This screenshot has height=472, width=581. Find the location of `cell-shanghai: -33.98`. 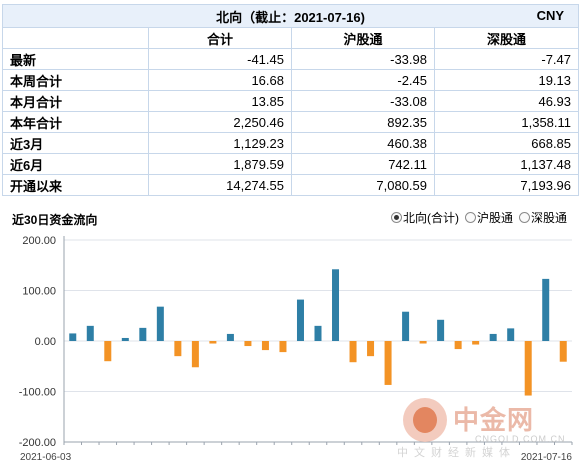

cell-shanghai: -33.98 is located at coordinates (363, 59).